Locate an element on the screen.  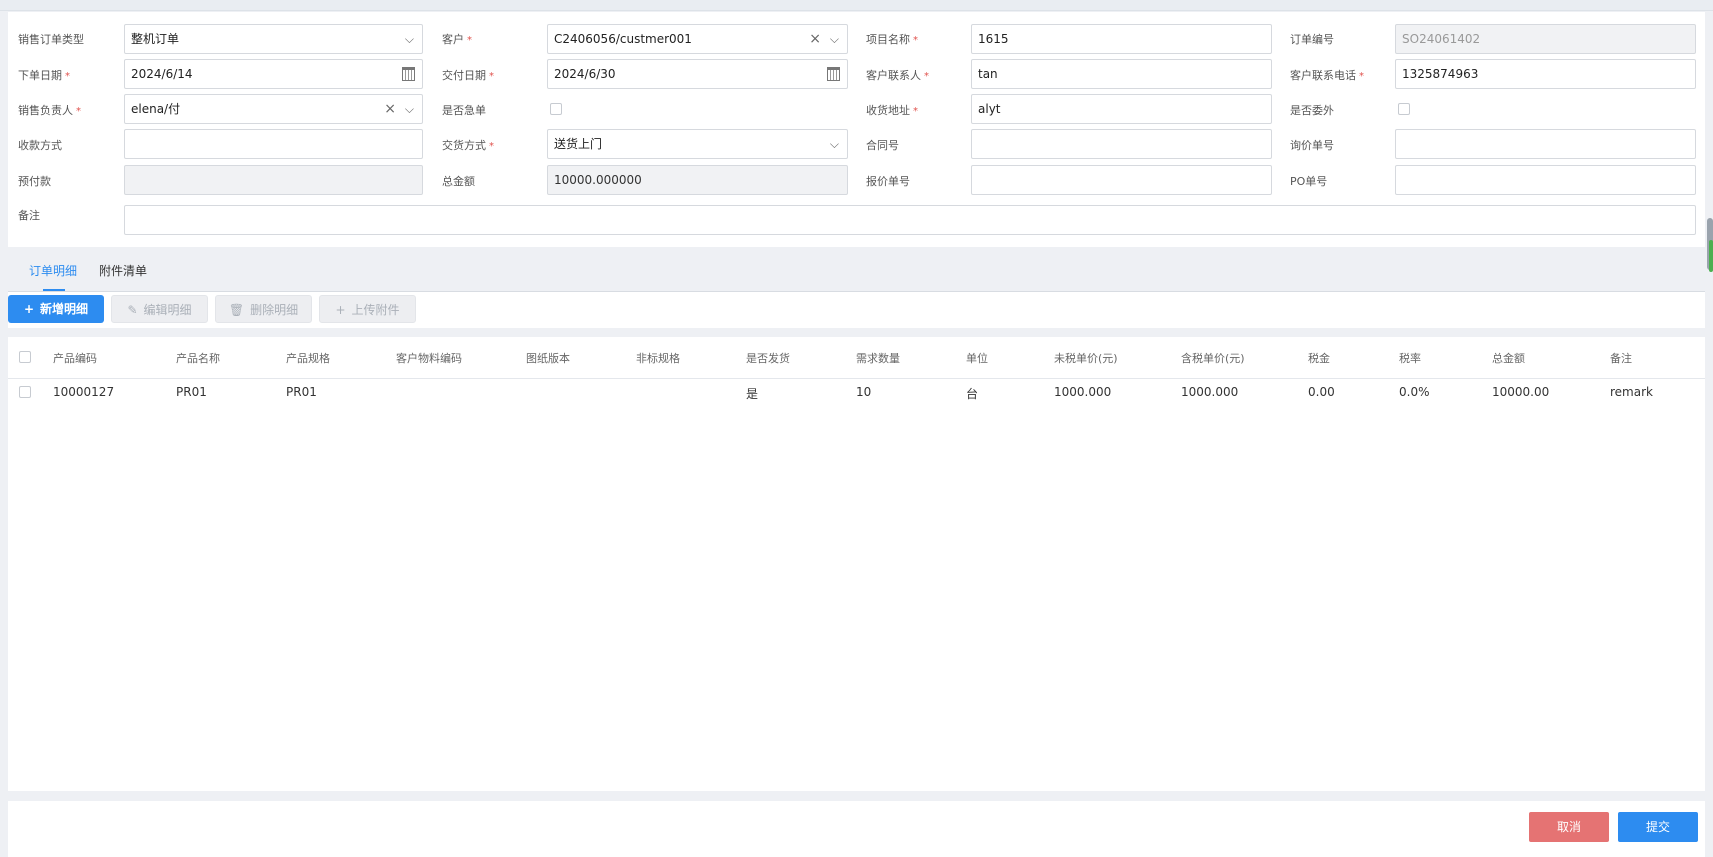
label-order-no: 订单编号 is located at coordinates (1312, 39).